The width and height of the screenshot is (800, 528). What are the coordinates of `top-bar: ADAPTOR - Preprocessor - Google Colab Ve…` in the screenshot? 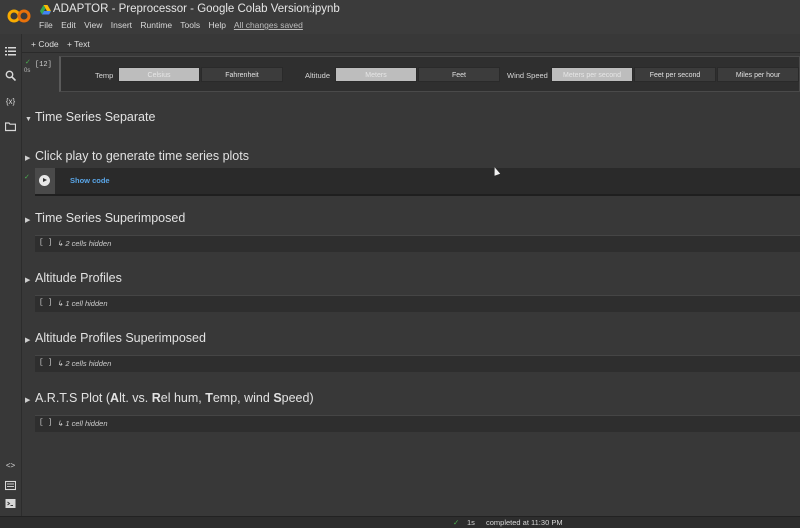 It's located at (400, 17).